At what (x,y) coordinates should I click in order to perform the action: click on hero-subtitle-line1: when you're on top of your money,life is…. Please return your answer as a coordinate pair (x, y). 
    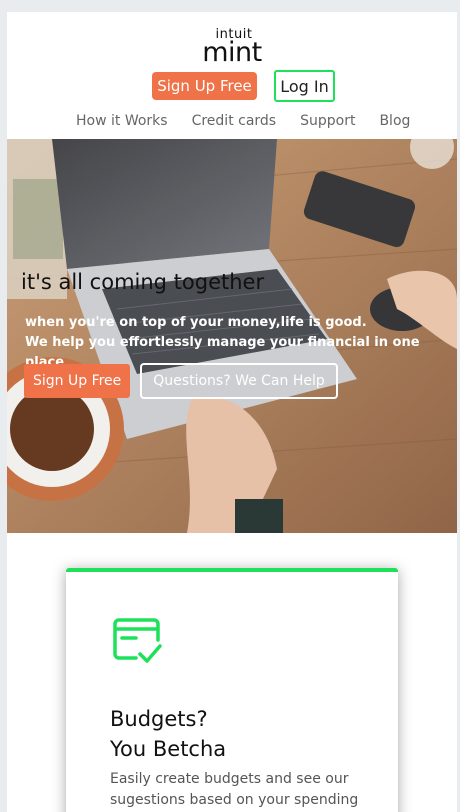
    Looking at the image, I should click on (196, 322).